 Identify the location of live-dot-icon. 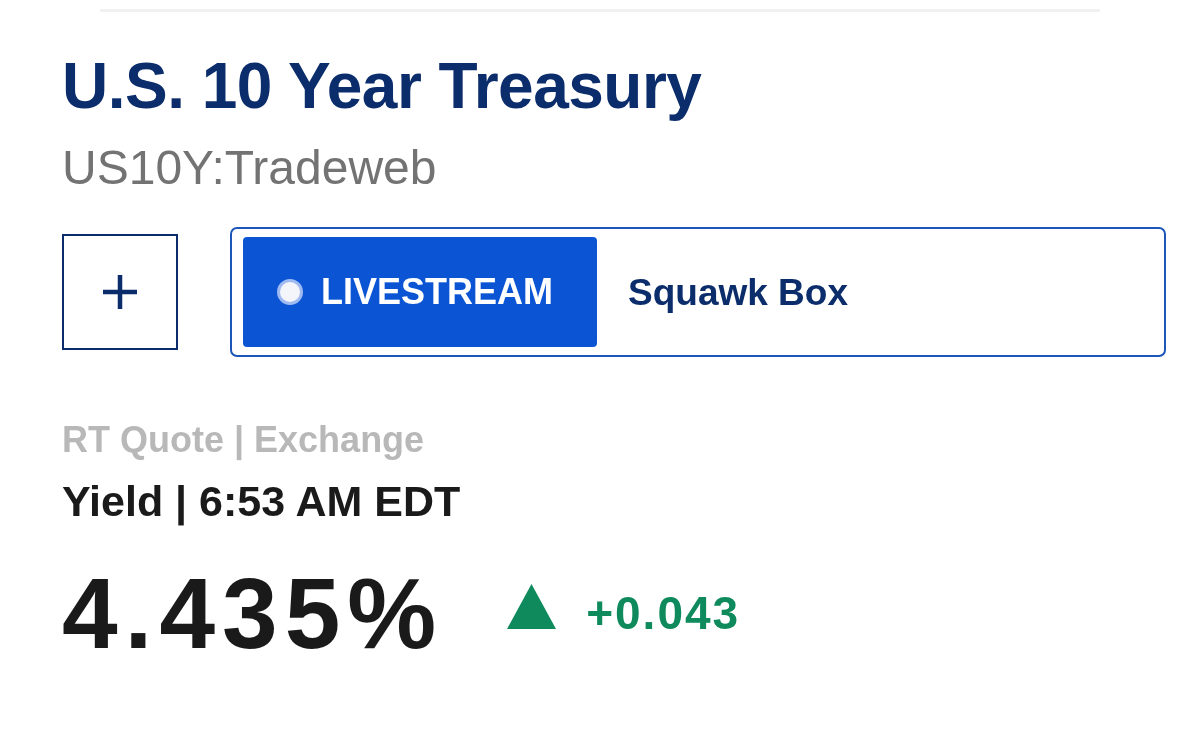
(290, 292).